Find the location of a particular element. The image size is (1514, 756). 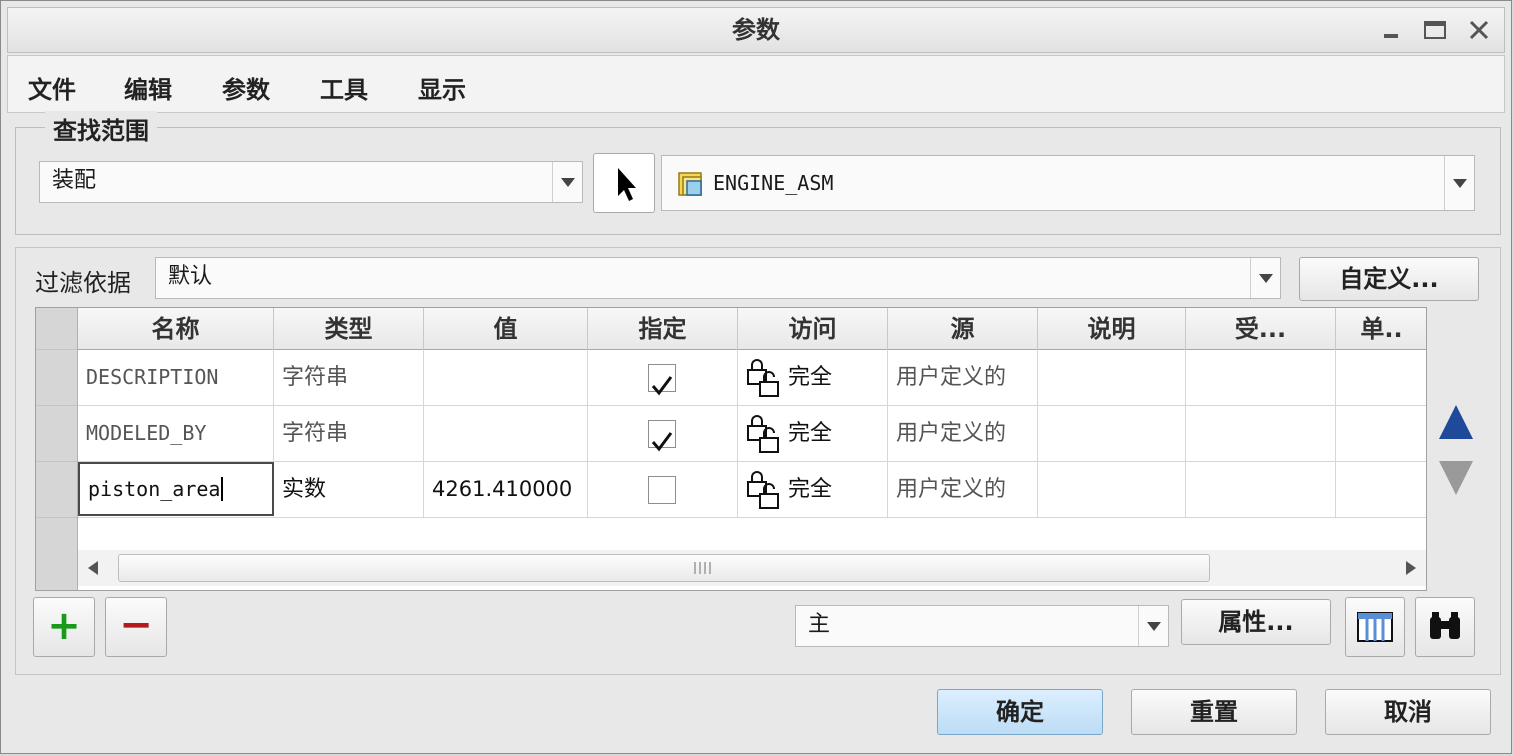

table-row: MODELED_BY 字符串 完全 用户定义的 is located at coordinates (752, 434).